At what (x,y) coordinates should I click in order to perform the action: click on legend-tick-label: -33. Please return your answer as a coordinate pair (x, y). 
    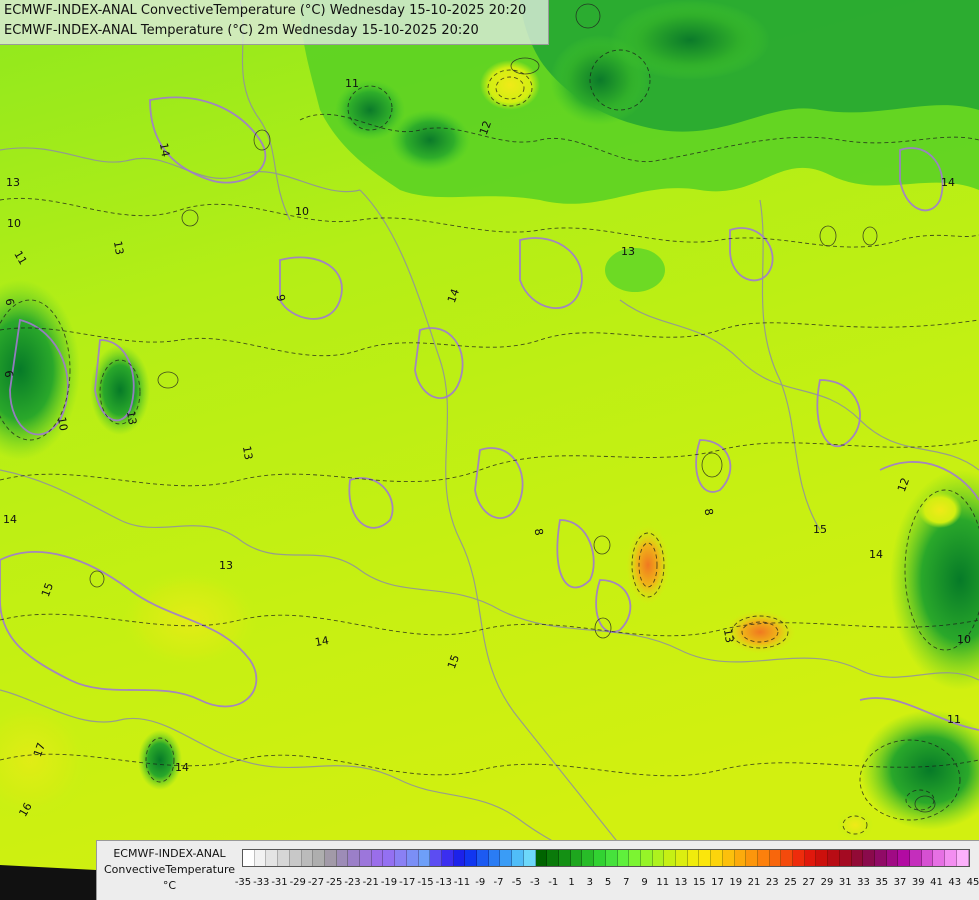
    Looking at the image, I should click on (261, 882).